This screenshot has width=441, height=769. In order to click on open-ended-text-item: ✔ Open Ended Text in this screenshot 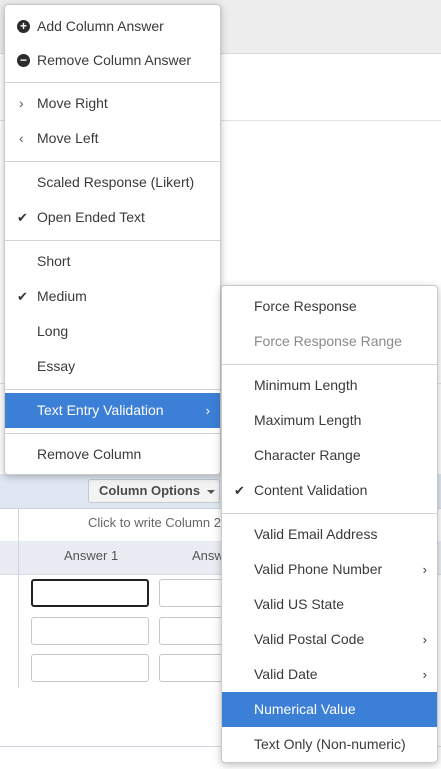, I will do `click(112, 217)`.